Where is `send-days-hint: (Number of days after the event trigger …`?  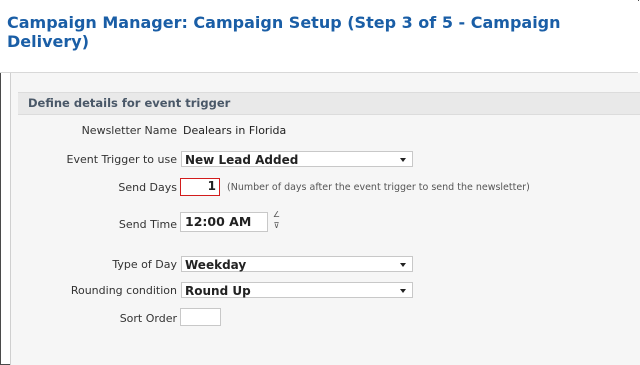
send-days-hint: (Number of days after the event trigger … is located at coordinates (378, 187).